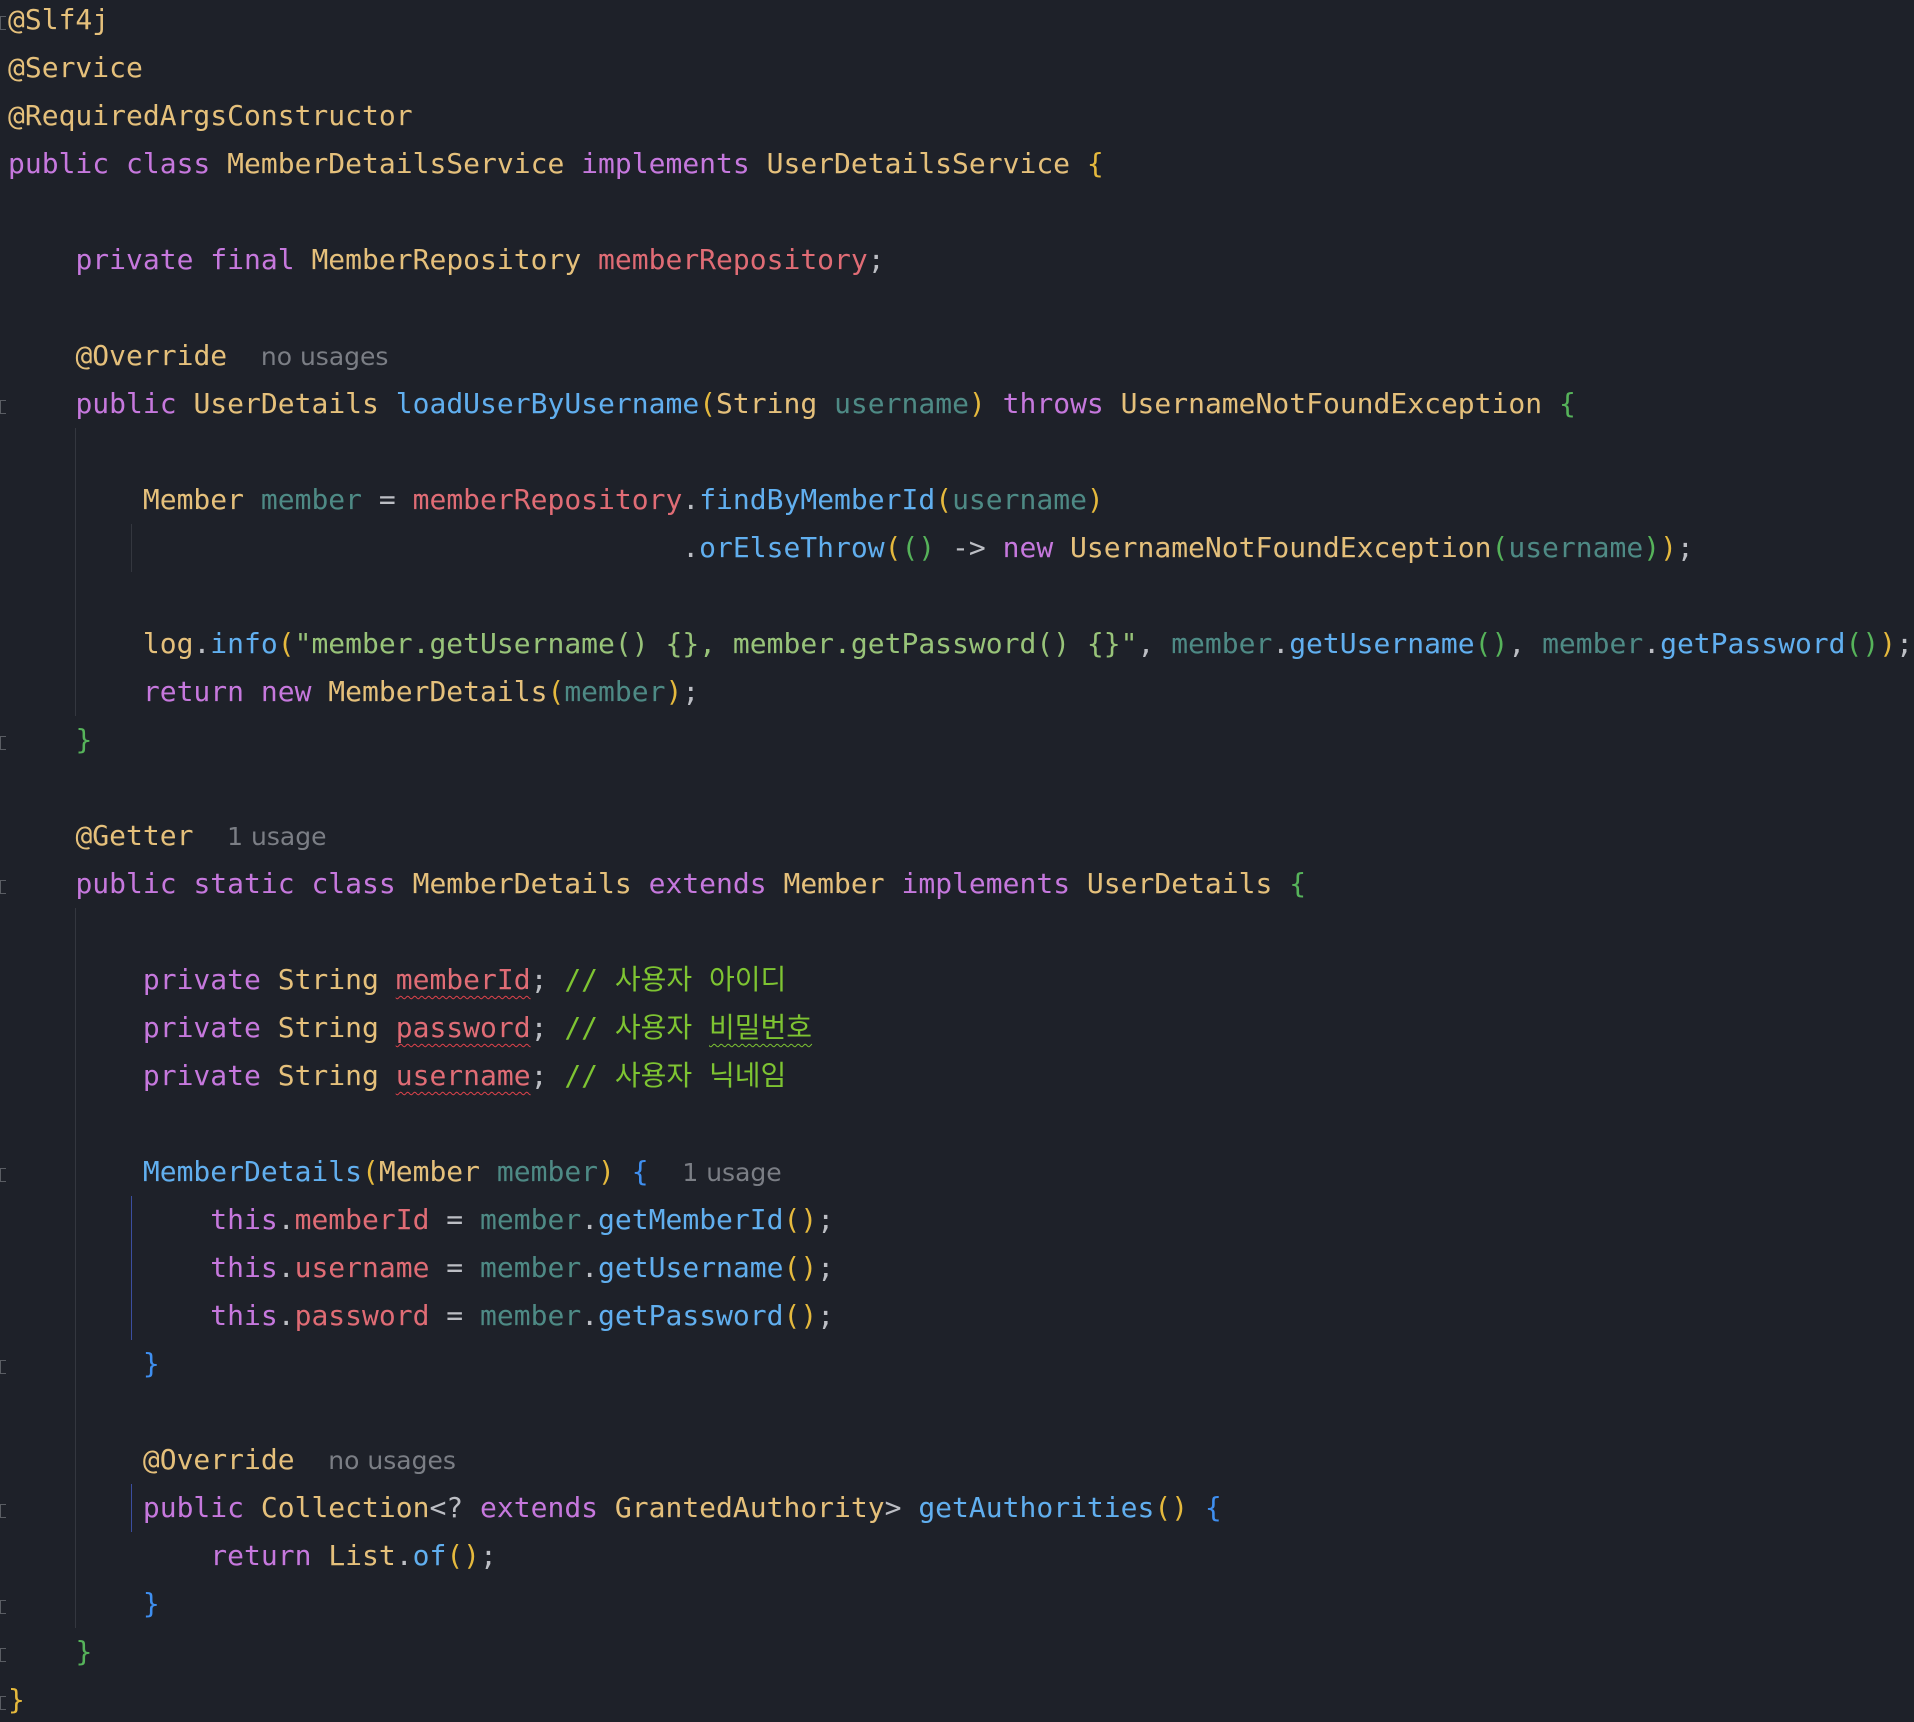 The image size is (1914, 1722). I want to click on code-token: public static class, so click(244, 883).